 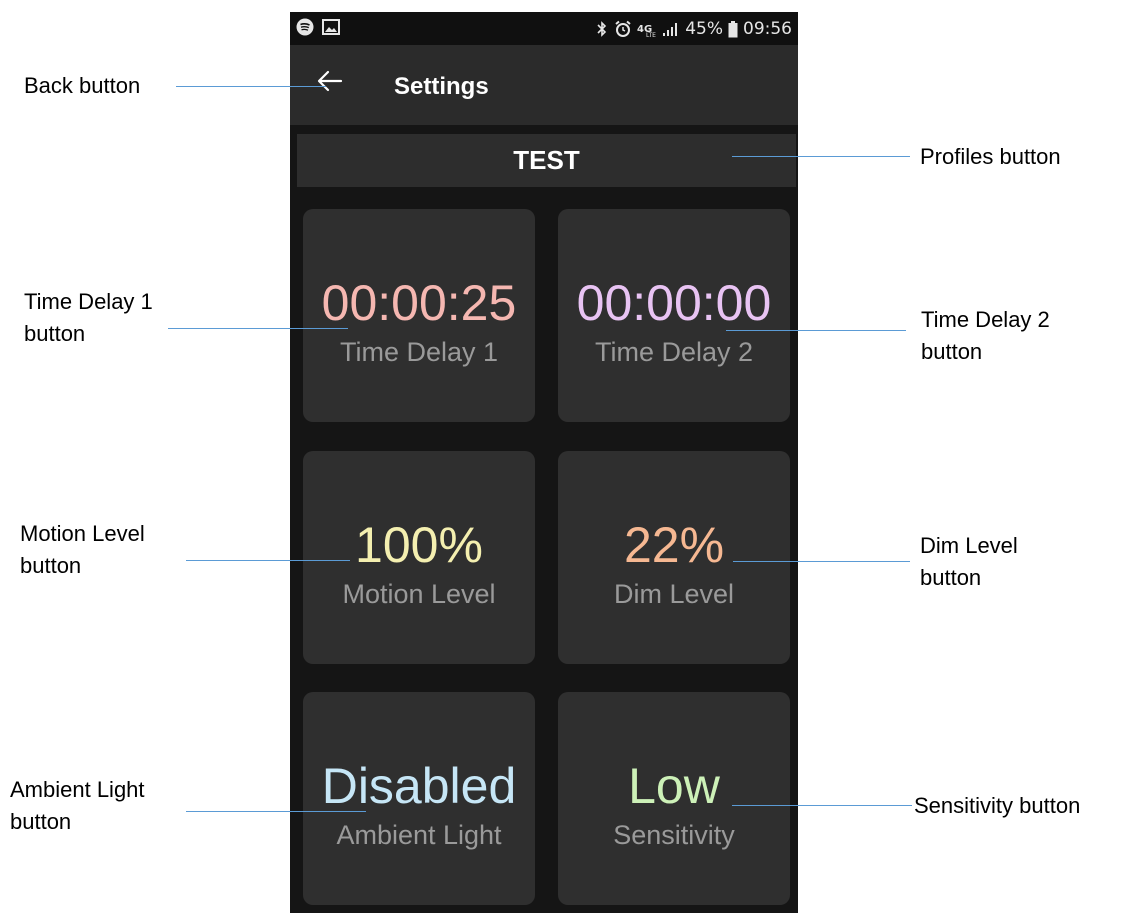 What do you see at coordinates (623, 29) in the screenshot?
I see `alarm-icon` at bounding box center [623, 29].